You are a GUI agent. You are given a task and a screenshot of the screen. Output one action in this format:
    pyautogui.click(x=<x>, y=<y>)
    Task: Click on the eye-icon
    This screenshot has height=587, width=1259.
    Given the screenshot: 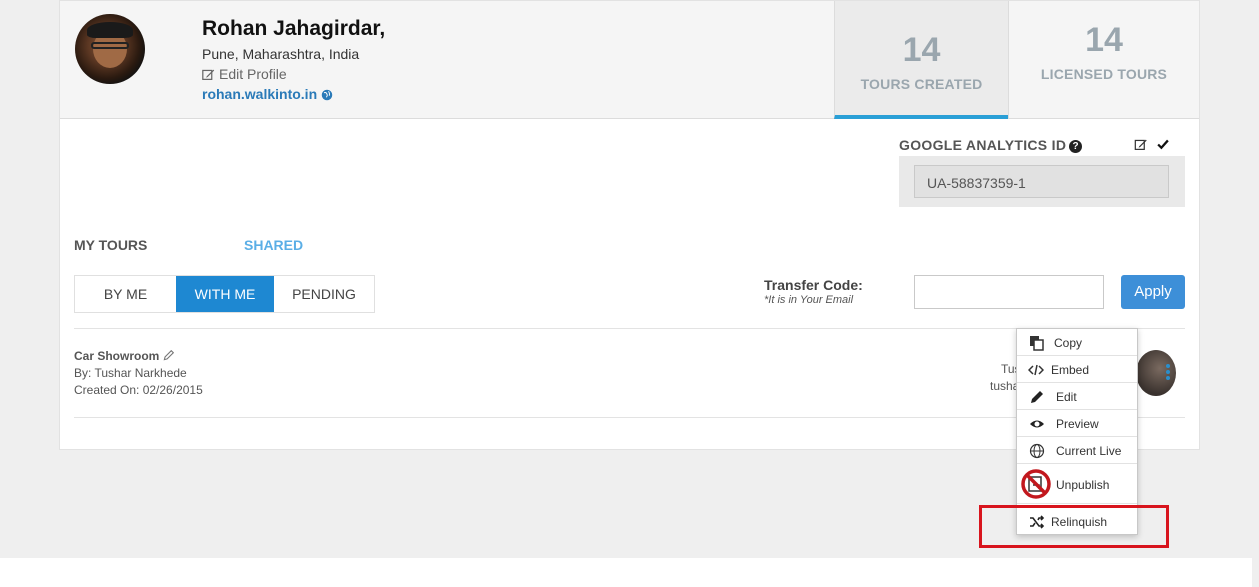 What is the action you would take?
    pyautogui.click(x=1037, y=424)
    